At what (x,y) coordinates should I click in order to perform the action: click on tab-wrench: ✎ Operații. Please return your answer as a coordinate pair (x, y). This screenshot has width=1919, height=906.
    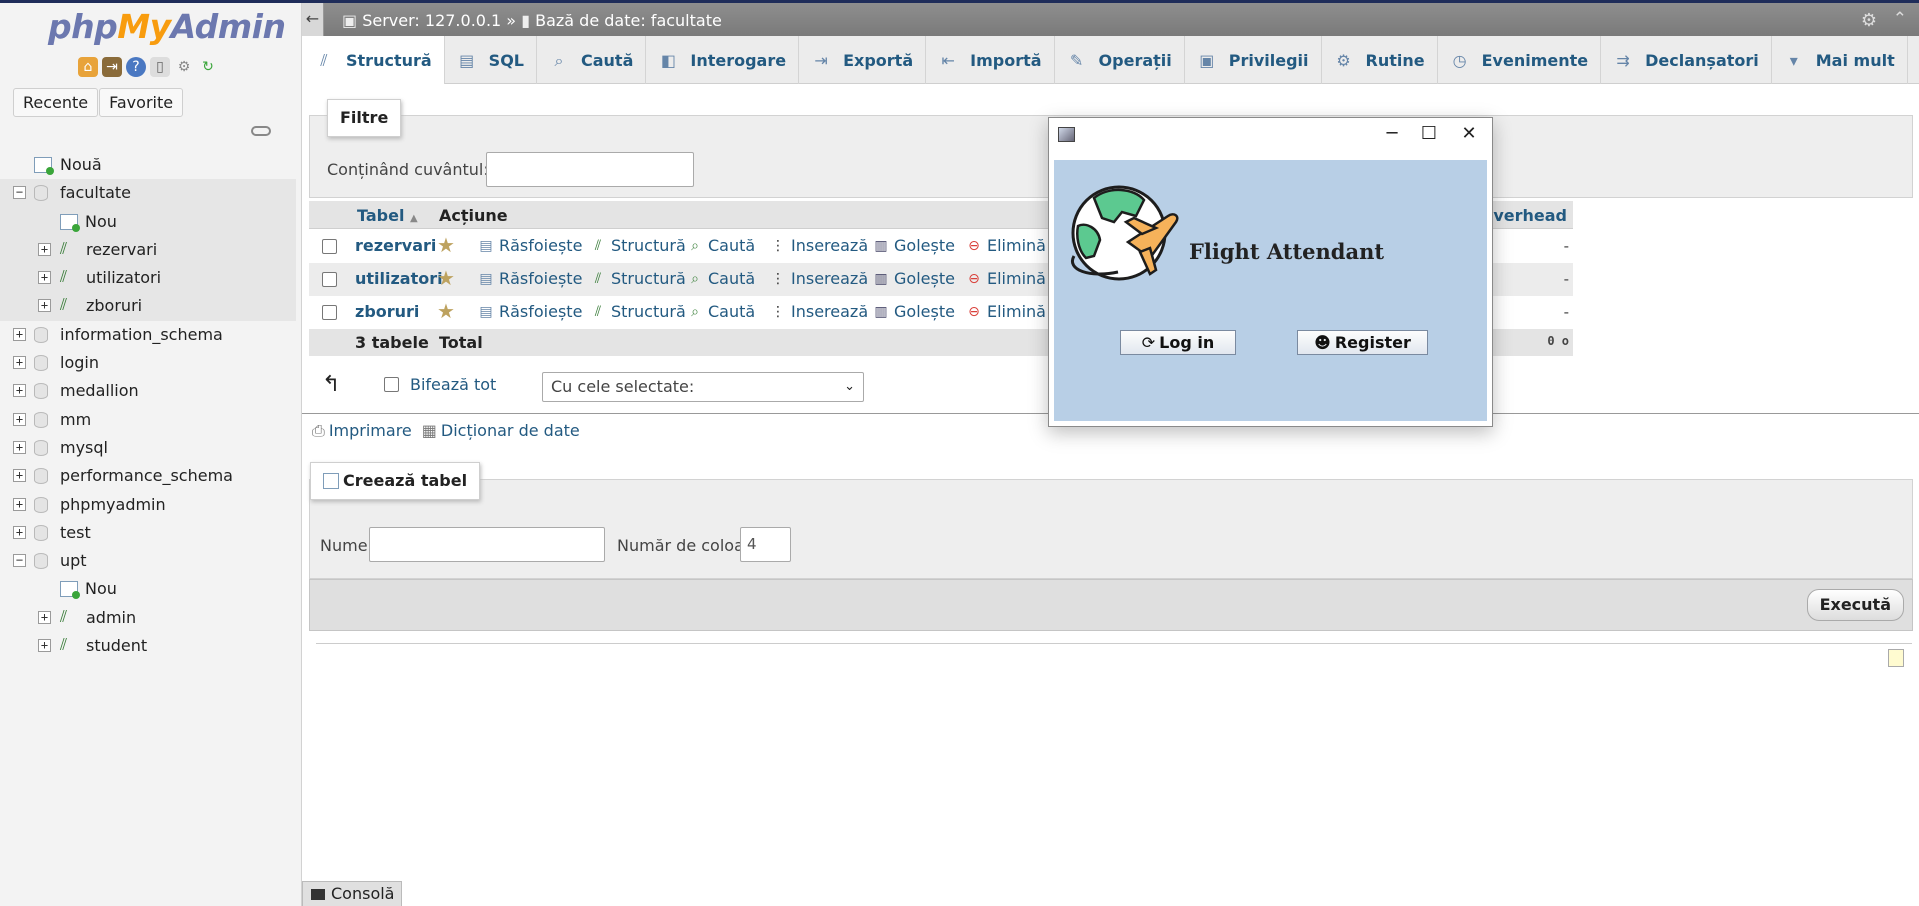
    Looking at the image, I should click on (1120, 60).